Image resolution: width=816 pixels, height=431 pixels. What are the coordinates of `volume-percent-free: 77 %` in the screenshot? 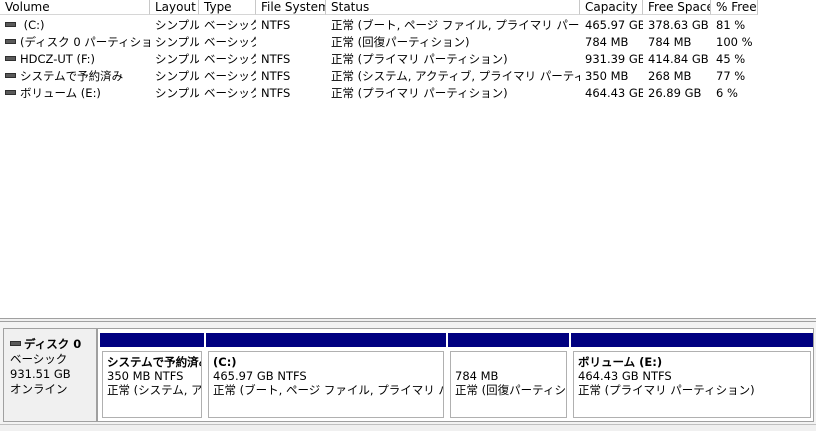 It's located at (731, 76).